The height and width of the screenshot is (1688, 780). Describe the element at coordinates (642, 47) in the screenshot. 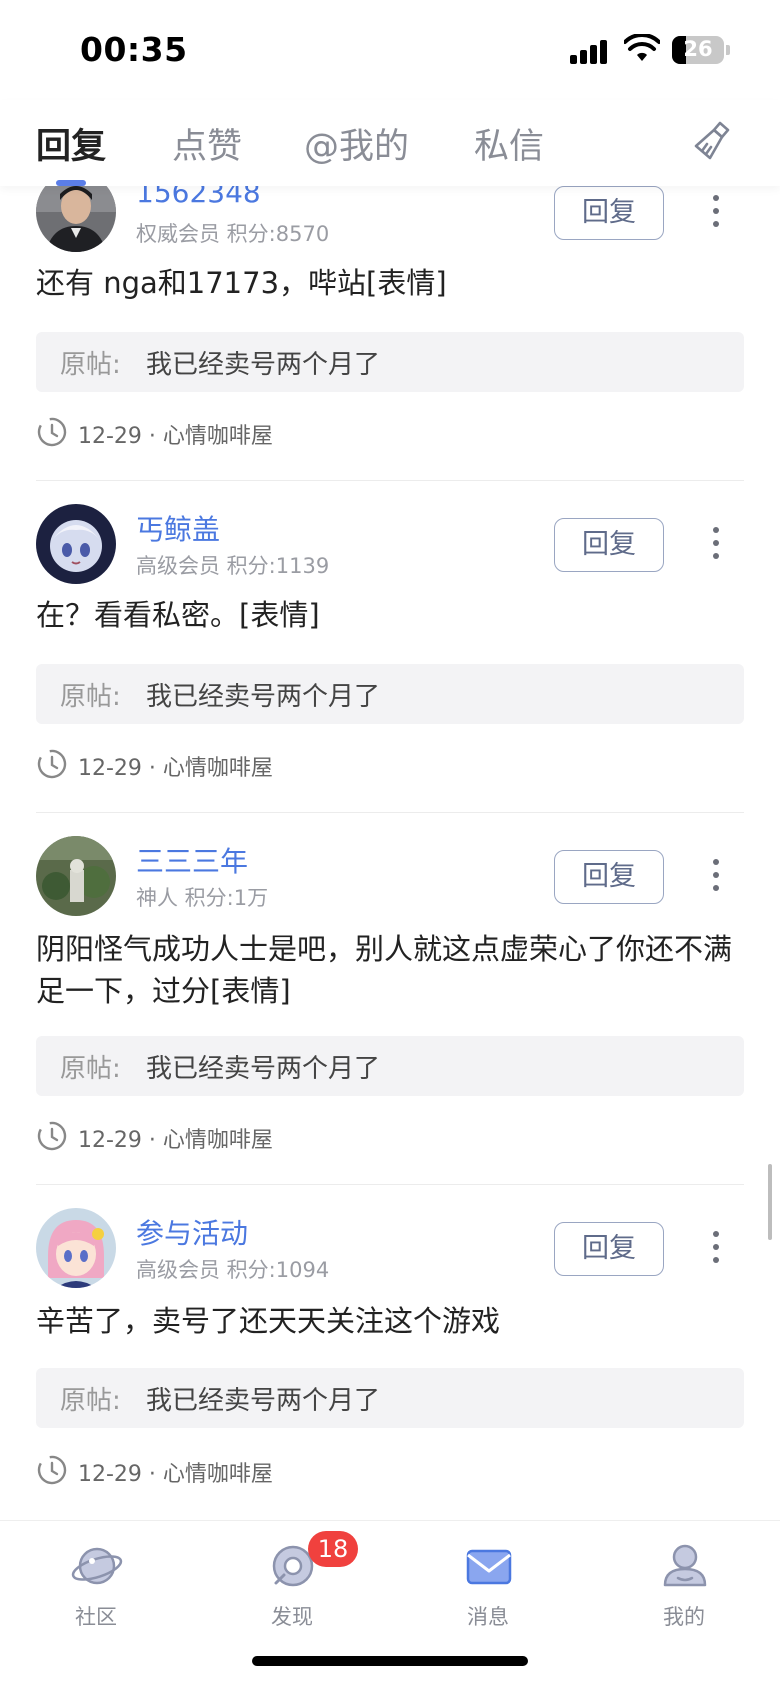

I see `wifi-icon` at that location.